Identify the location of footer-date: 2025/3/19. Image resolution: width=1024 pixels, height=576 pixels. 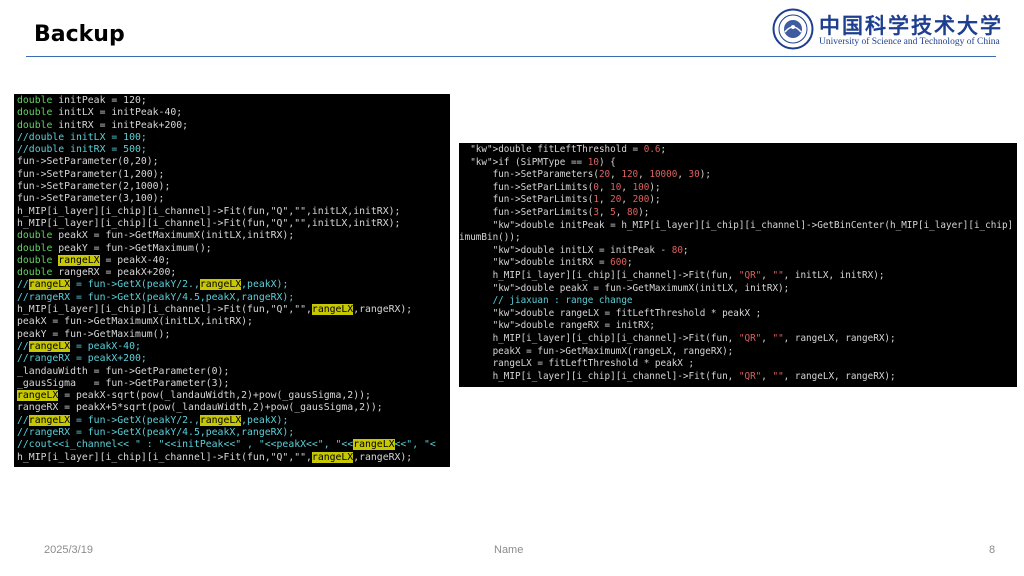
(68, 550).